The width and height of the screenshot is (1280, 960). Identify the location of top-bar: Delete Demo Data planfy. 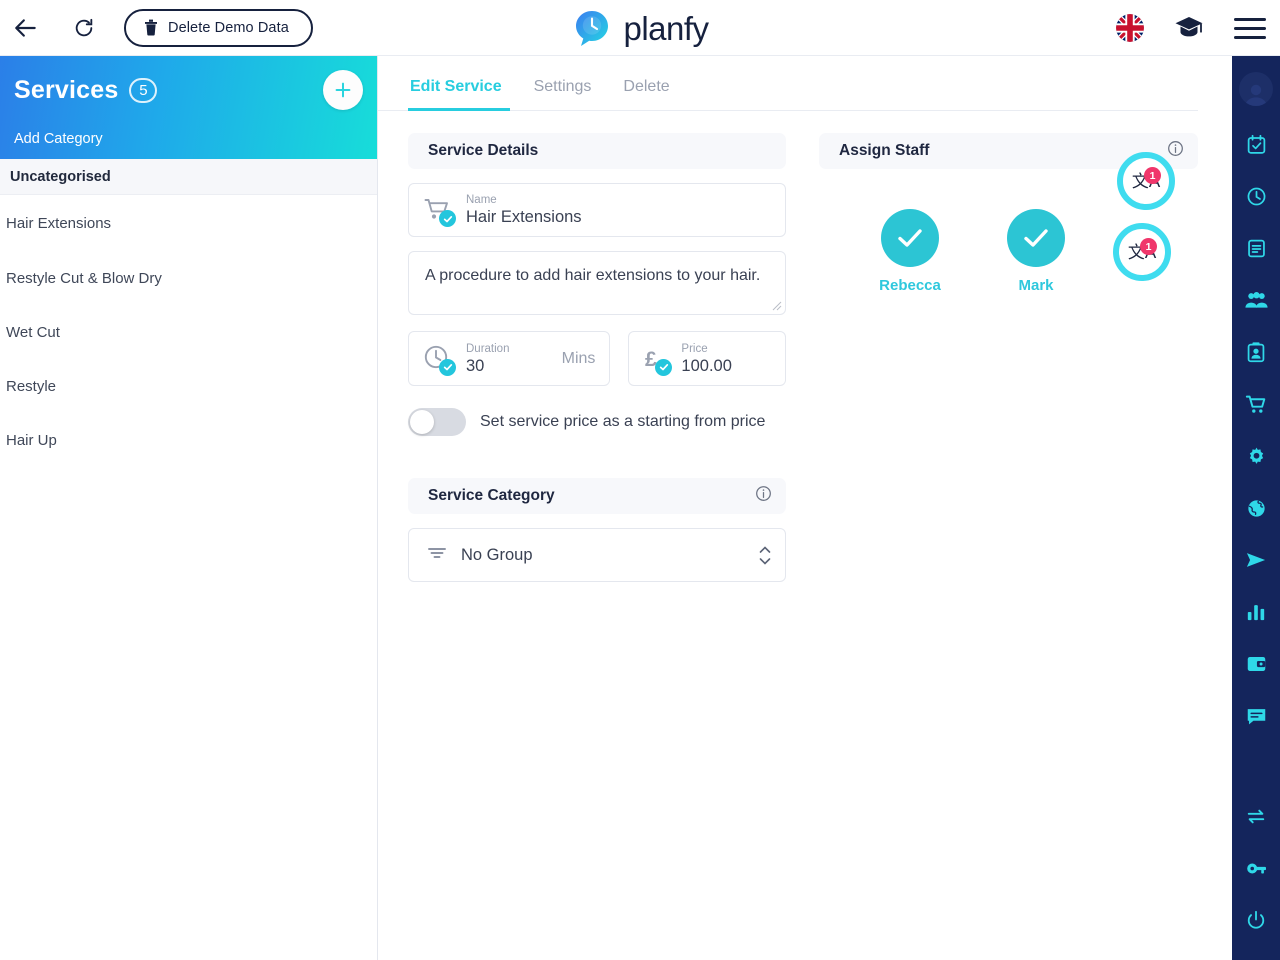
(640, 28).